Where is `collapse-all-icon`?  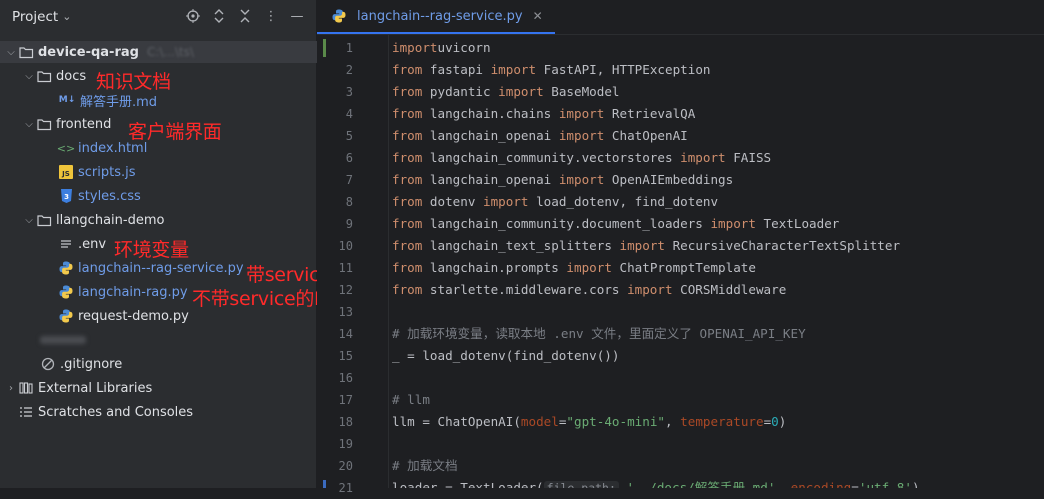 collapse-all-icon is located at coordinates (245, 16).